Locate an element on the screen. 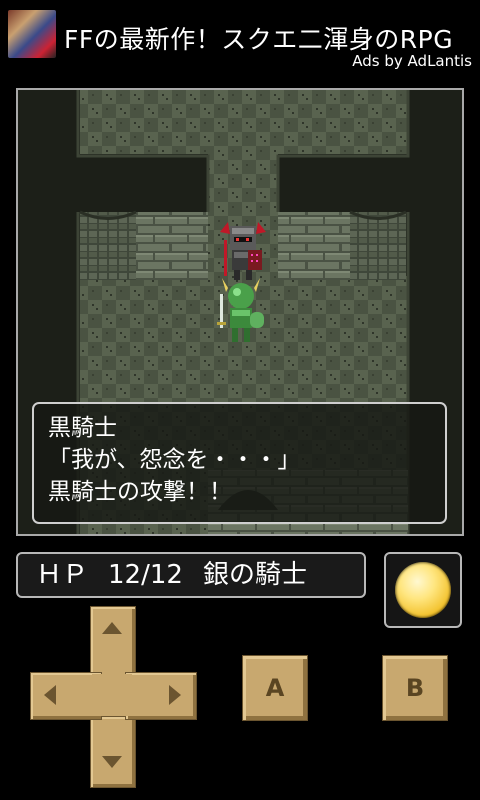  character-name: 銀の騎士 is located at coordinates (254, 575).